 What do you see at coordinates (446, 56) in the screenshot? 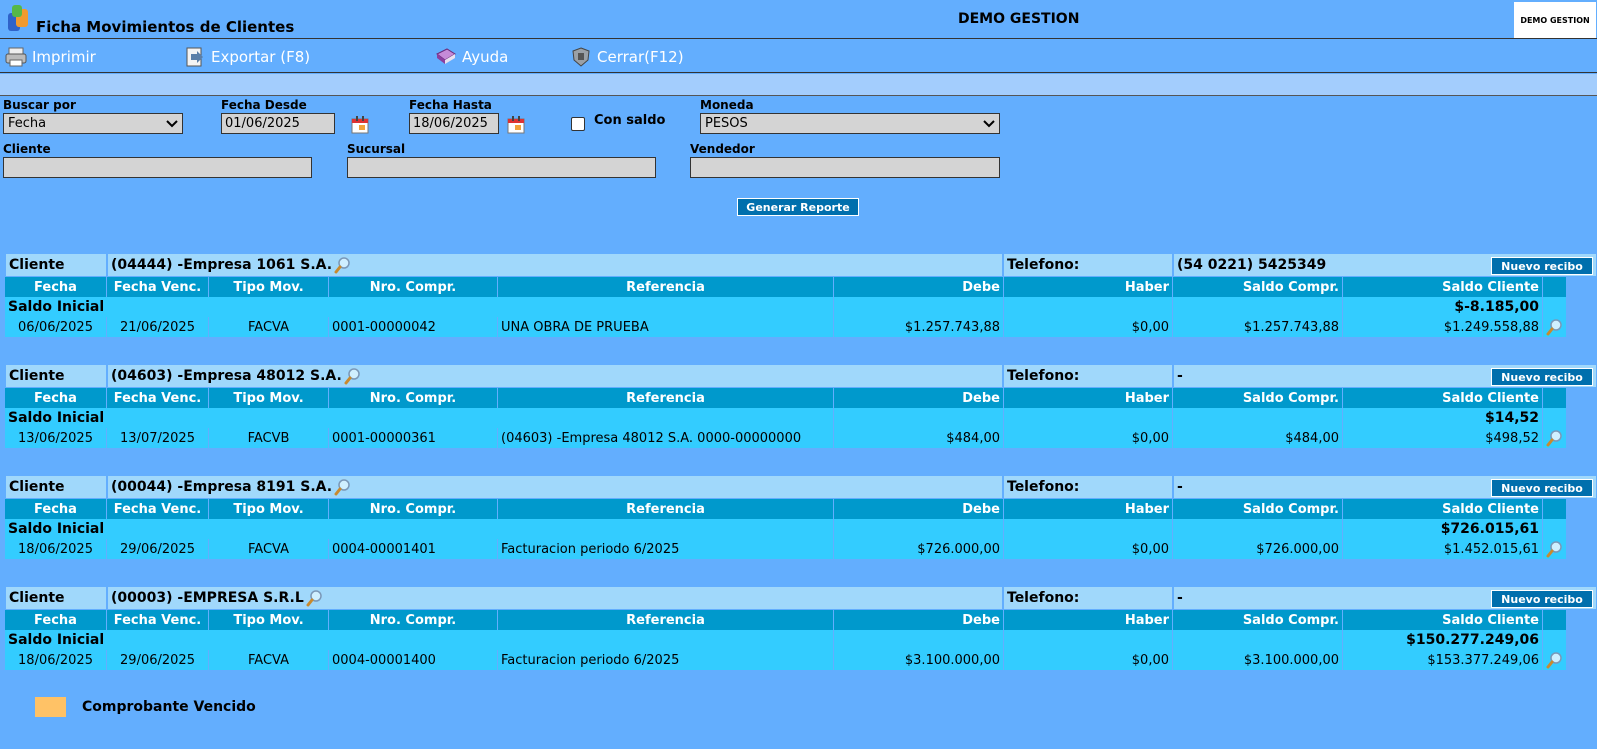
I see `help-book-icon` at bounding box center [446, 56].